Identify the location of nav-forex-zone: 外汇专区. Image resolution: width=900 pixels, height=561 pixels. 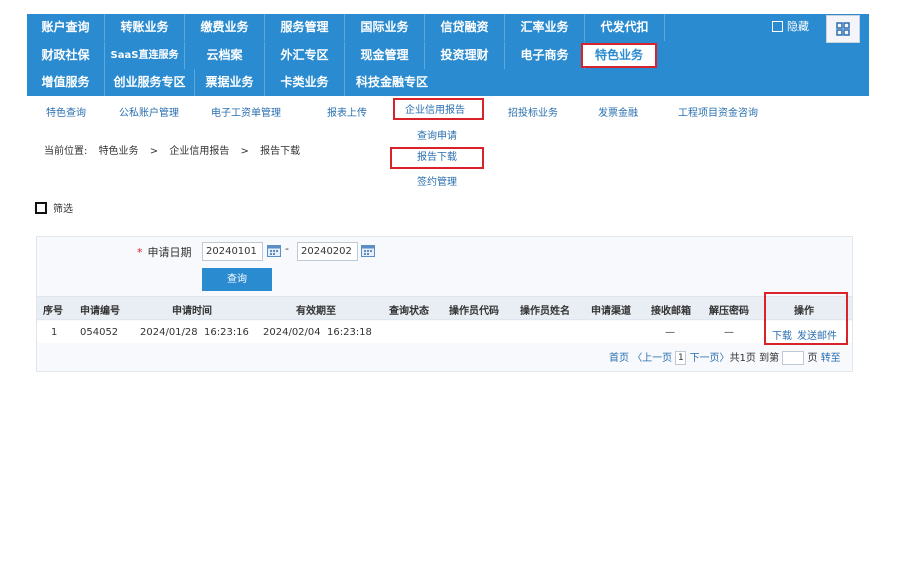
(305, 55).